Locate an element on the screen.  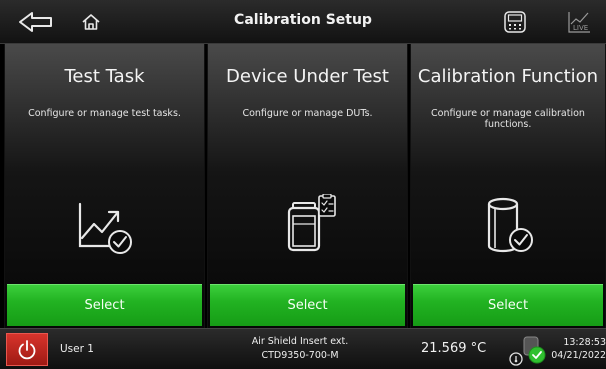
current-user: User 1 is located at coordinates (77, 349).